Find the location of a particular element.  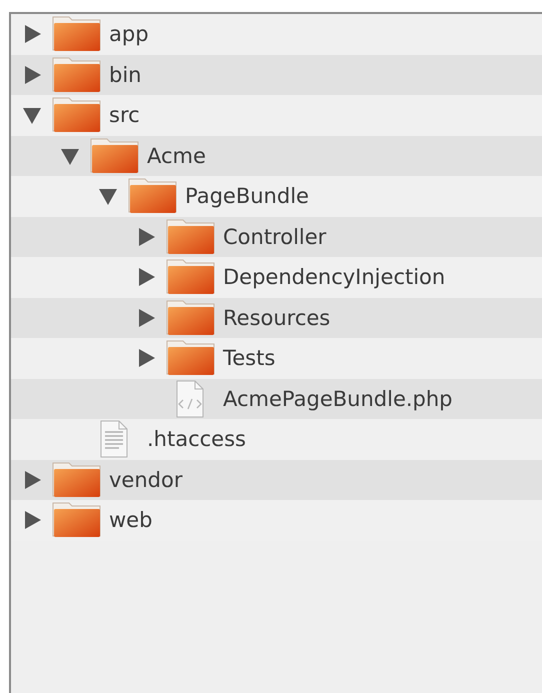

folder-name: PageBundle is located at coordinates (247, 196).